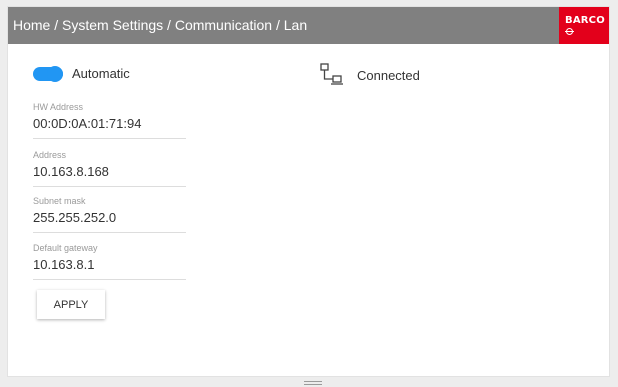 This screenshot has width=618, height=387. Describe the element at coordinates (388, 75) in the screenshot. I see `status-label: Connected` at that location.